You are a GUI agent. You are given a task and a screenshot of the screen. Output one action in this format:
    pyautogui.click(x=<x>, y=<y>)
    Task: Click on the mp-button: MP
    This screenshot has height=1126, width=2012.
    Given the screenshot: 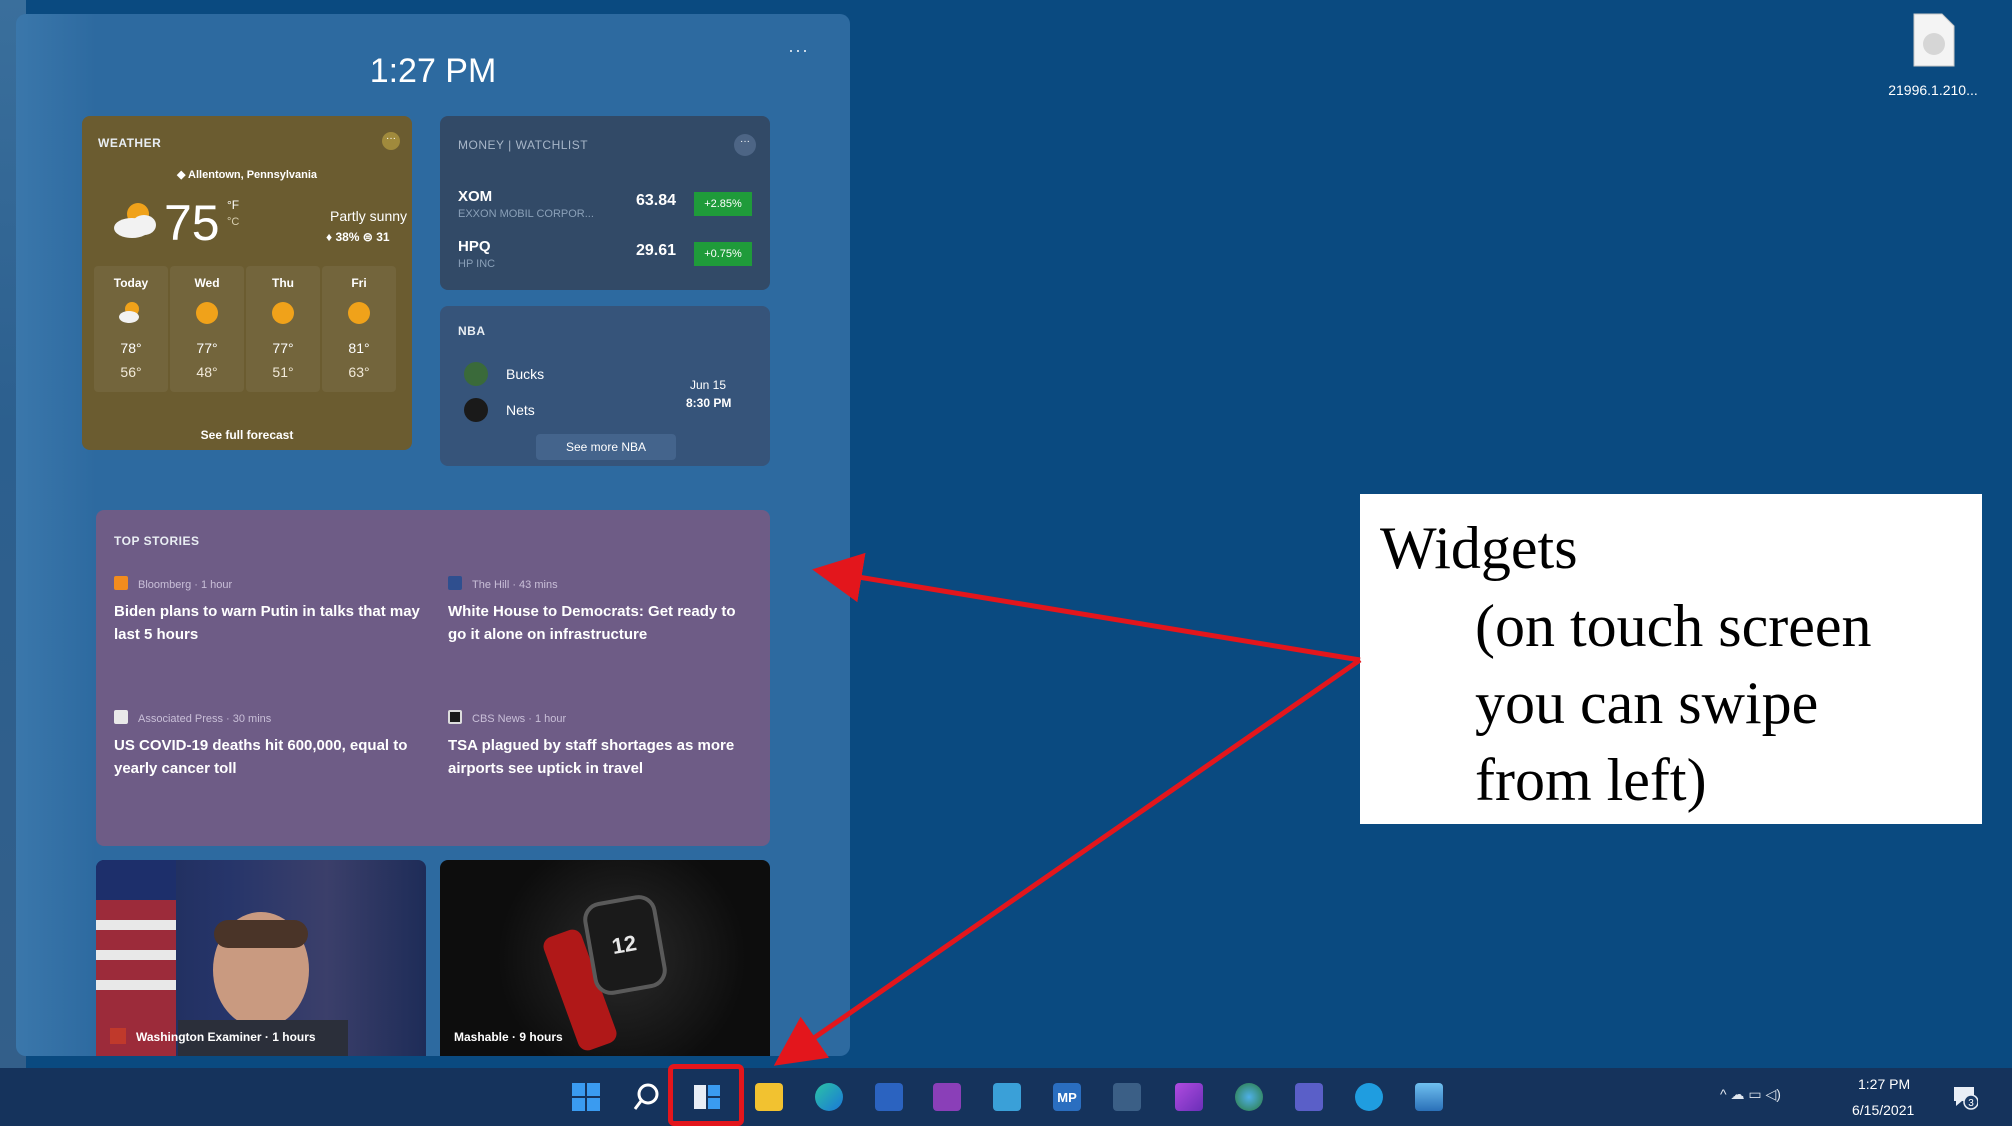 What is the action you would take?
    pyautogui.click(x=1067, y=1097)
    